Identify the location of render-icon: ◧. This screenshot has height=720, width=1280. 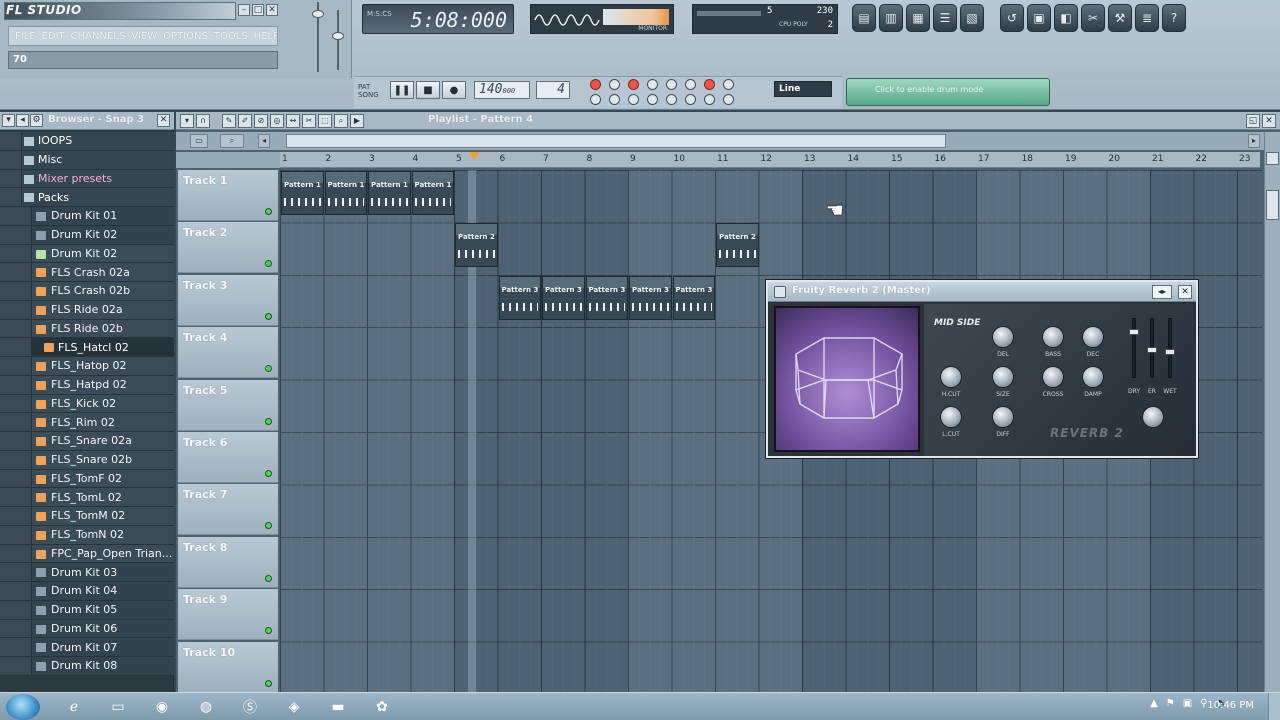
(1066, 18).